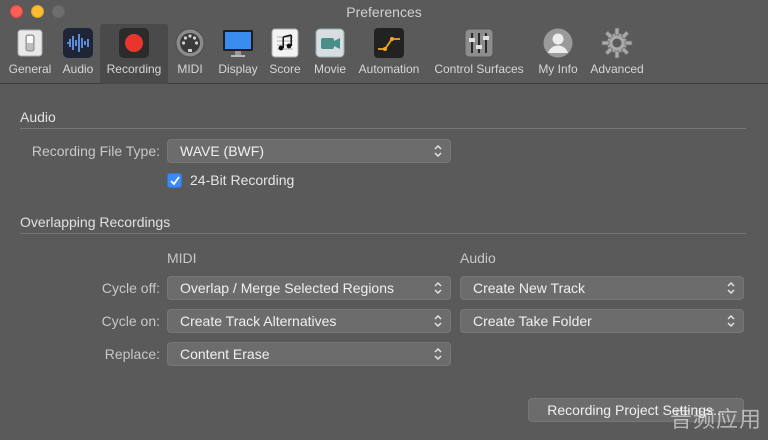 Image resolution: width=768 pixels, height=440 pixels. What do you see at coordinates (30, 69) in the screenshot?
I see `tab-label: General` at bounding box center [30, 69].